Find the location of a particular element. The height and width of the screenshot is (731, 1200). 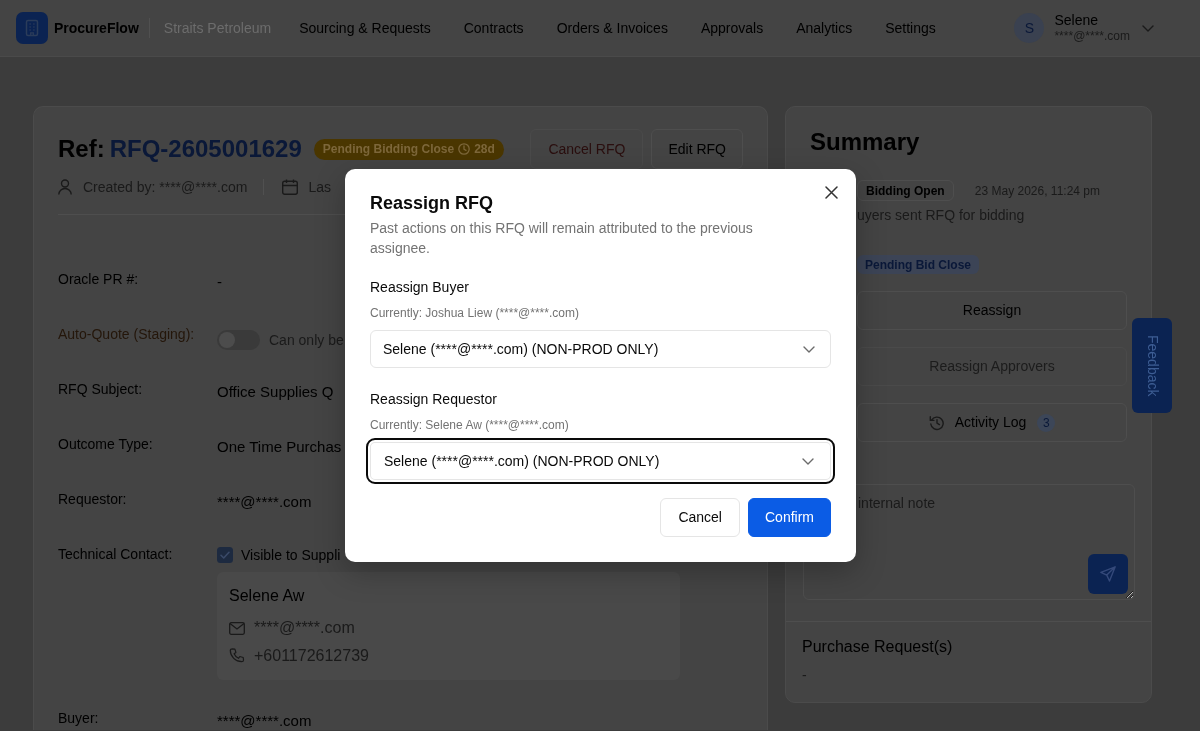

field-label: Reassign Requestor is located at coordinates (434, 399).